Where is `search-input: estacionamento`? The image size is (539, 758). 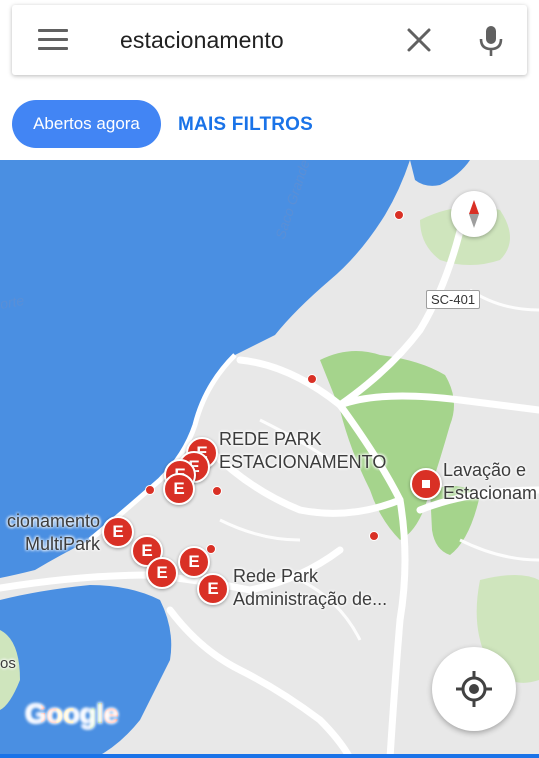
search-input: estacionamento is located at coordinates (202, 40).